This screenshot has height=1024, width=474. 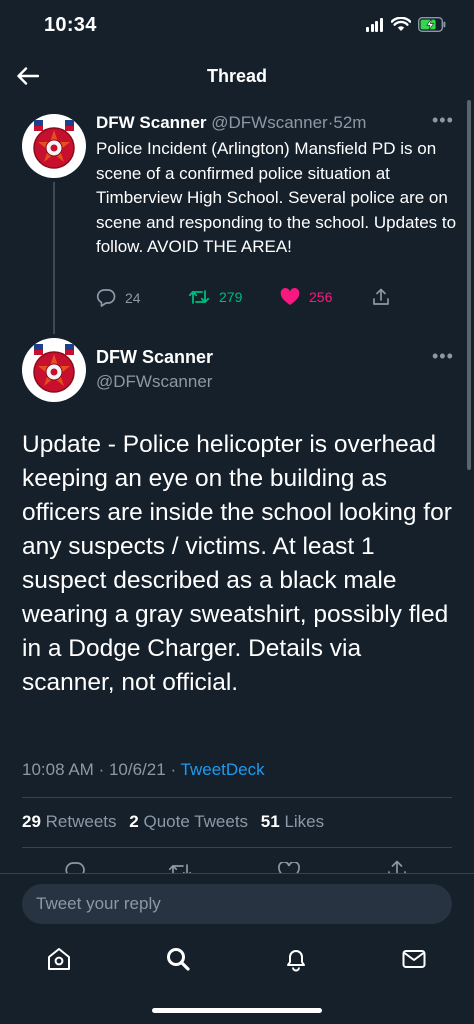 I want to click on messages-icon, so click(x=414, y=959).